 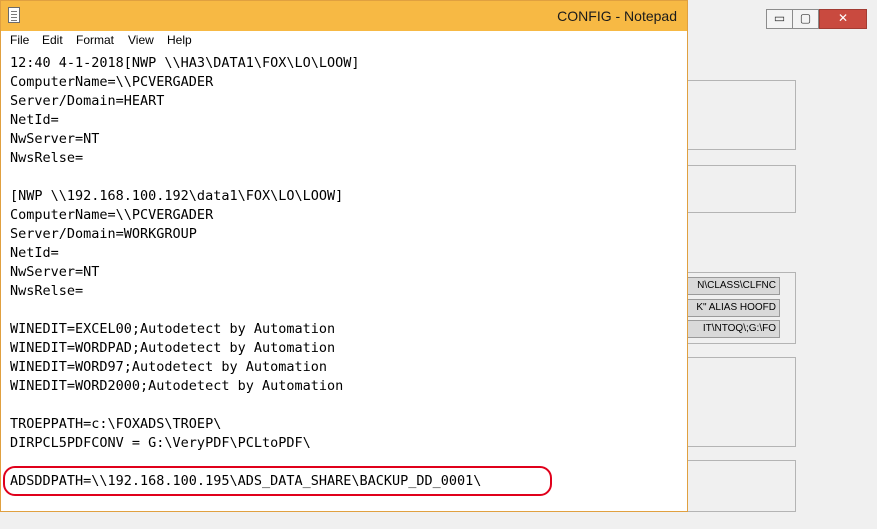 I want to click on text-line: DIRPCL5PDFCONV = G:\VeryPDF\PCLtoPDF\, so click(x=160, y=443).